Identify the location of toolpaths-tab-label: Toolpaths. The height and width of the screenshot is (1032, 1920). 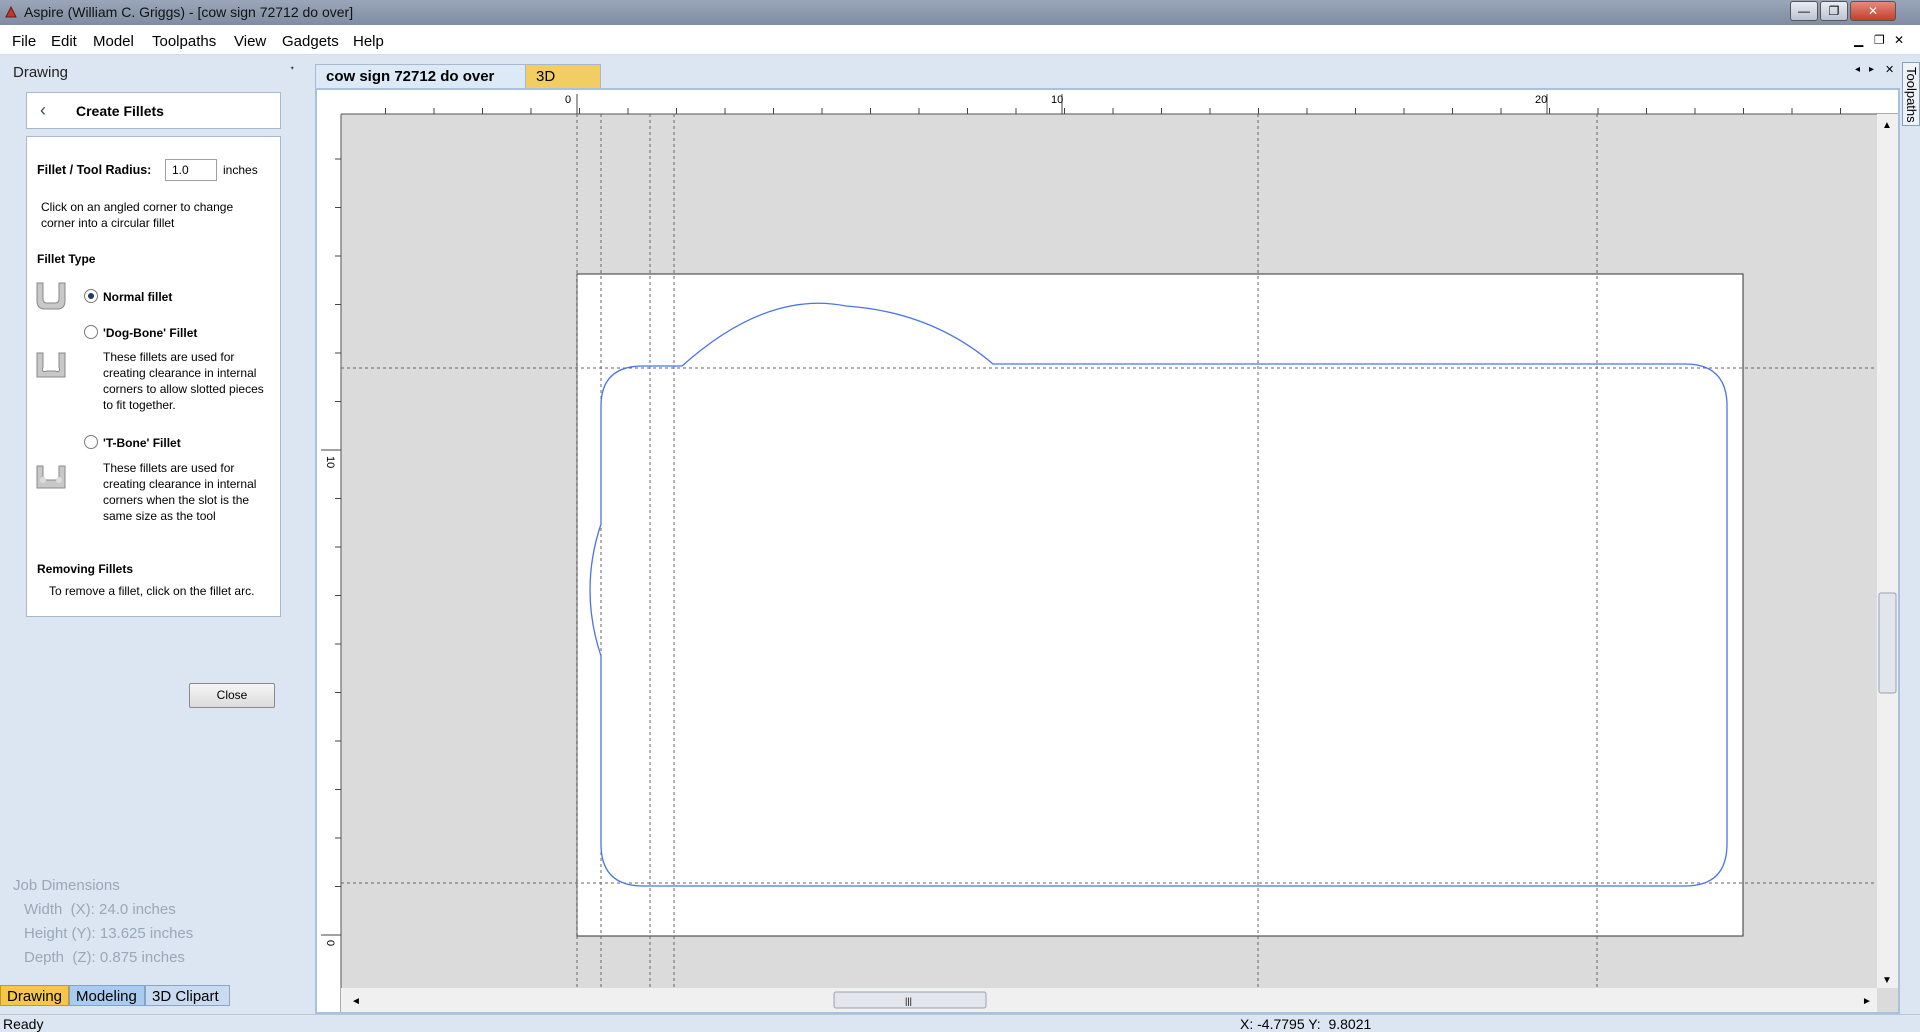
(1911, 95).